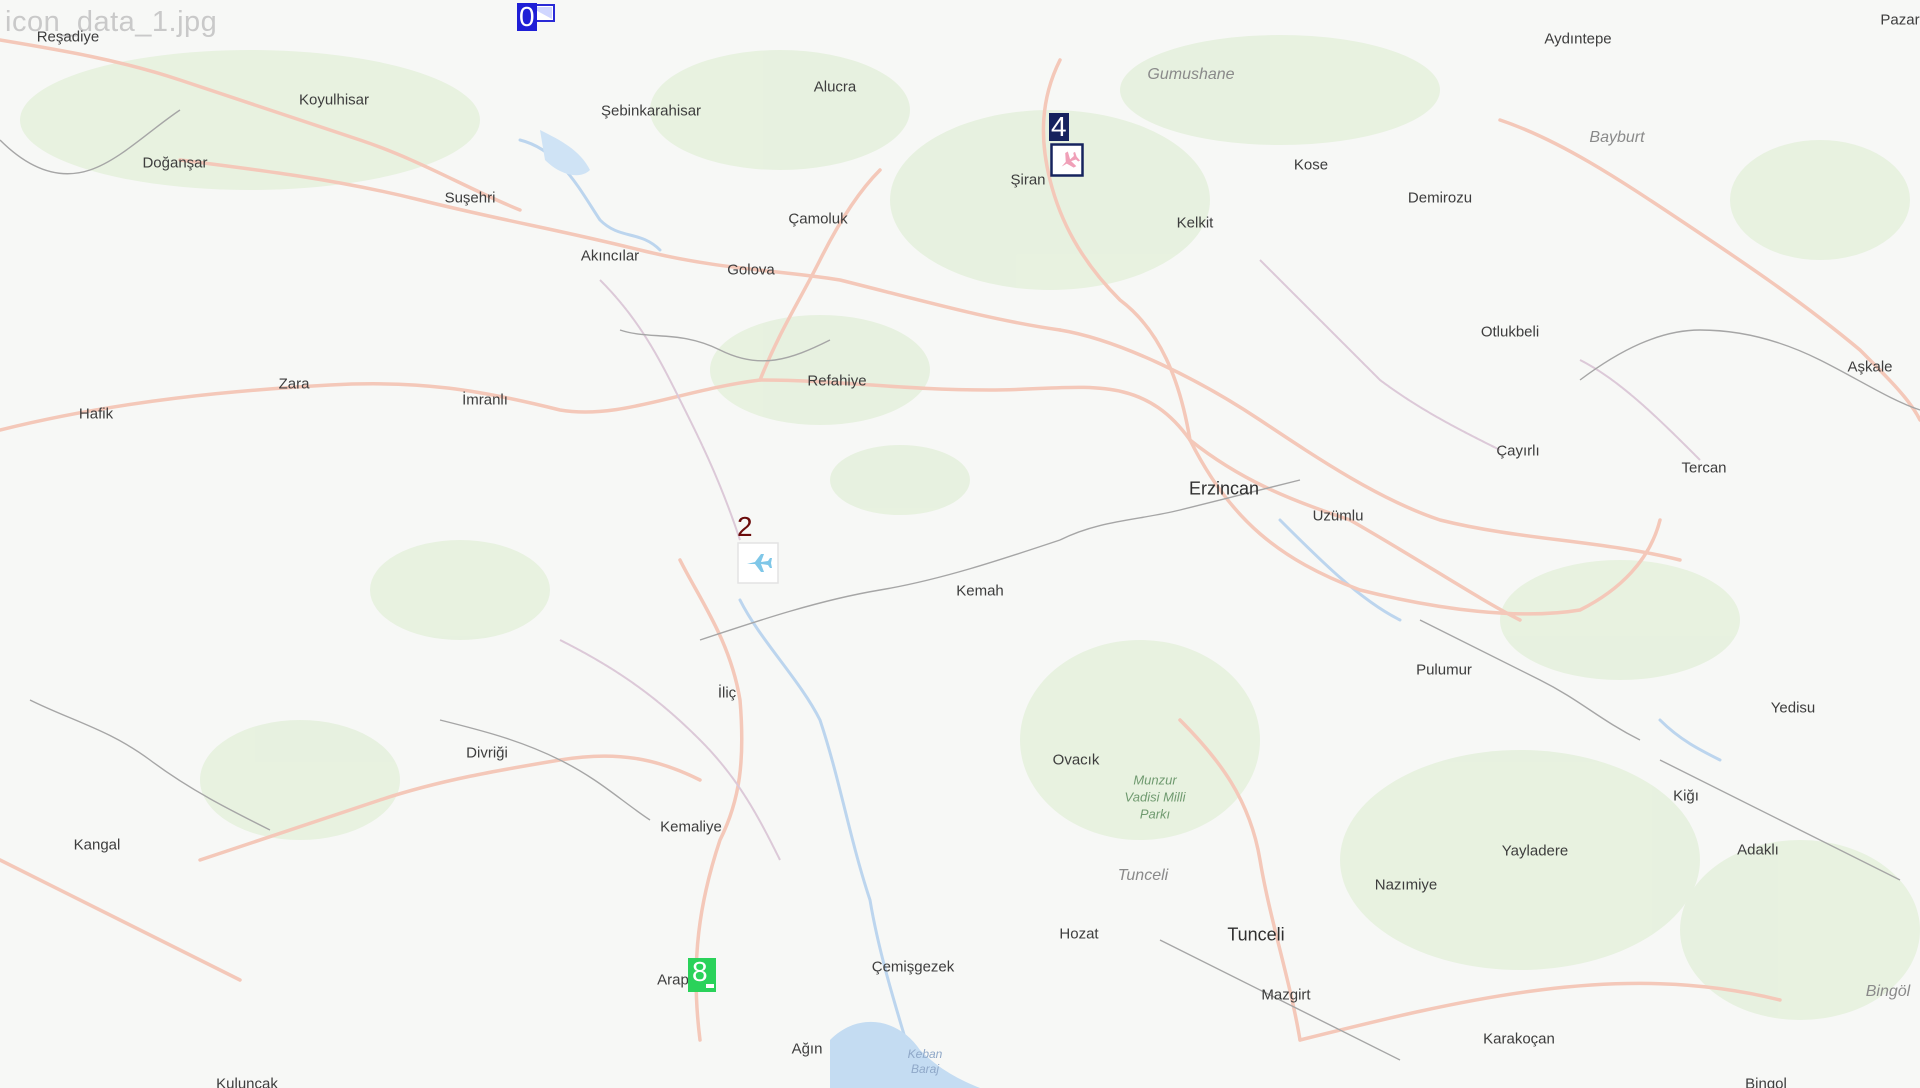 The height and width of the screenshot is (1088, 1920). What do you see at coordinates (745, 526) in the screenshot?
I see `marker-2-label: 2` at bounding box center [745, 526].